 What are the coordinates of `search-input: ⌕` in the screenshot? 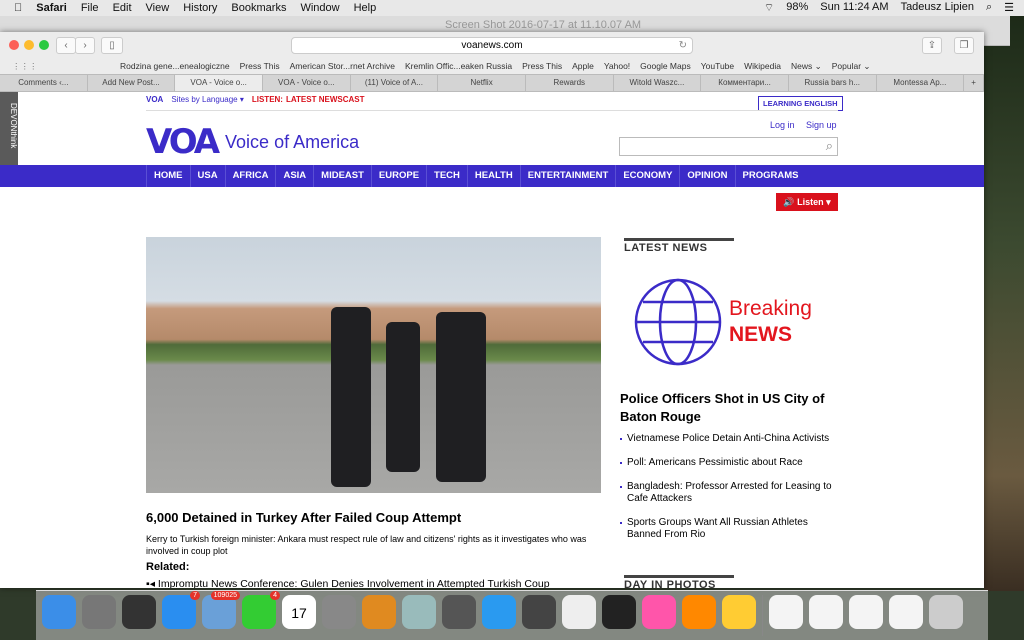 It's located at (728, 146).